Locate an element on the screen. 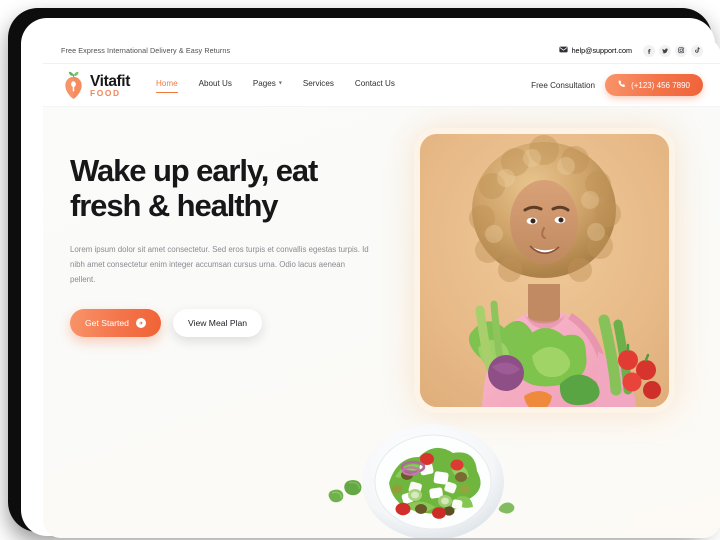  brand-logo: Vitafit FOOD is located at coordinates (95, 85).